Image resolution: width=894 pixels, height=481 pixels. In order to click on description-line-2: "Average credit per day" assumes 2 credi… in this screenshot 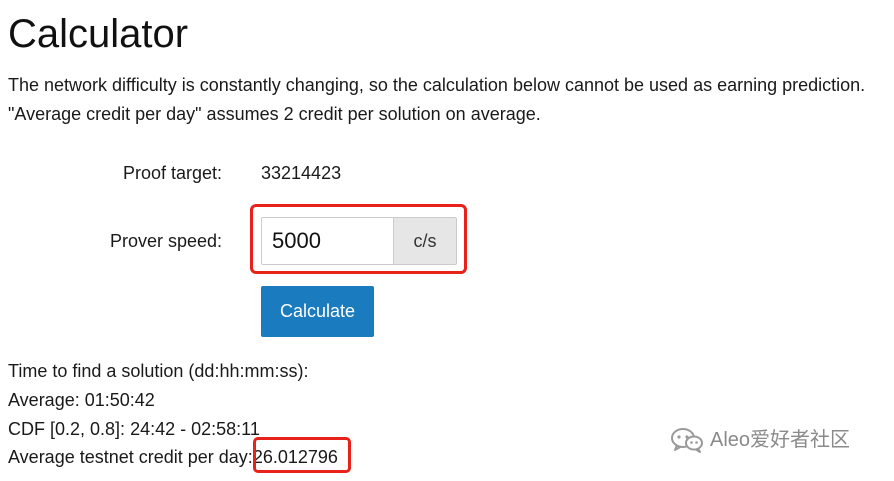, I will do `click(274, 114)`.